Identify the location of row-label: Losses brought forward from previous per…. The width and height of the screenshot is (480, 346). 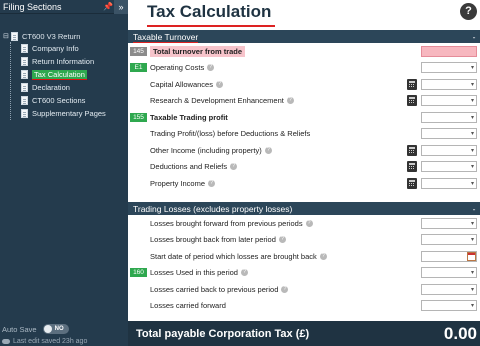
(226, 223).